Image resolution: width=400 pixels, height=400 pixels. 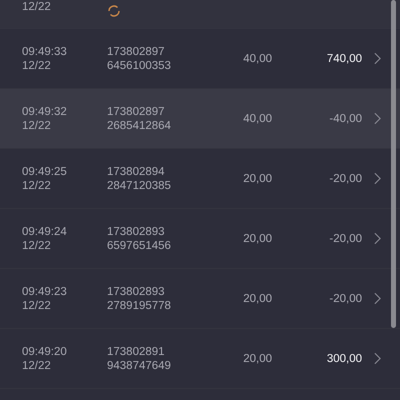 I want to click on id-text: 2685412864, so click(x=139, y=125).